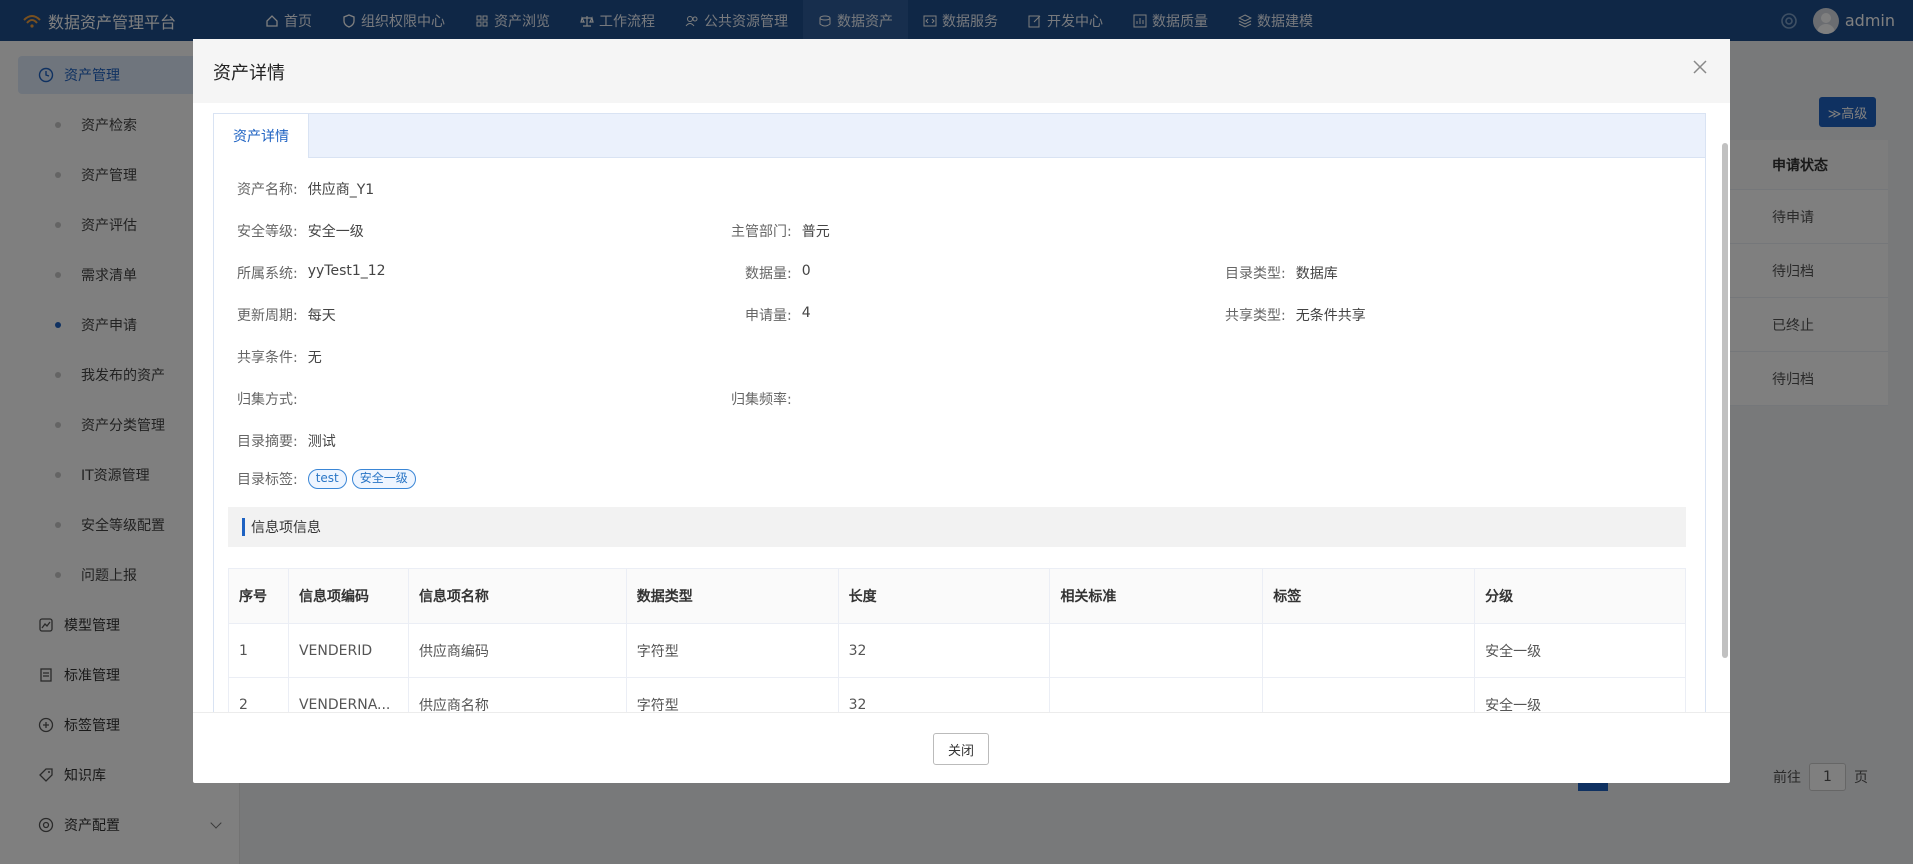  What do you see at coordinates (1580, 596) in the screenshot?
I see `column-header: 分级` at bounding box center [1580, 596].